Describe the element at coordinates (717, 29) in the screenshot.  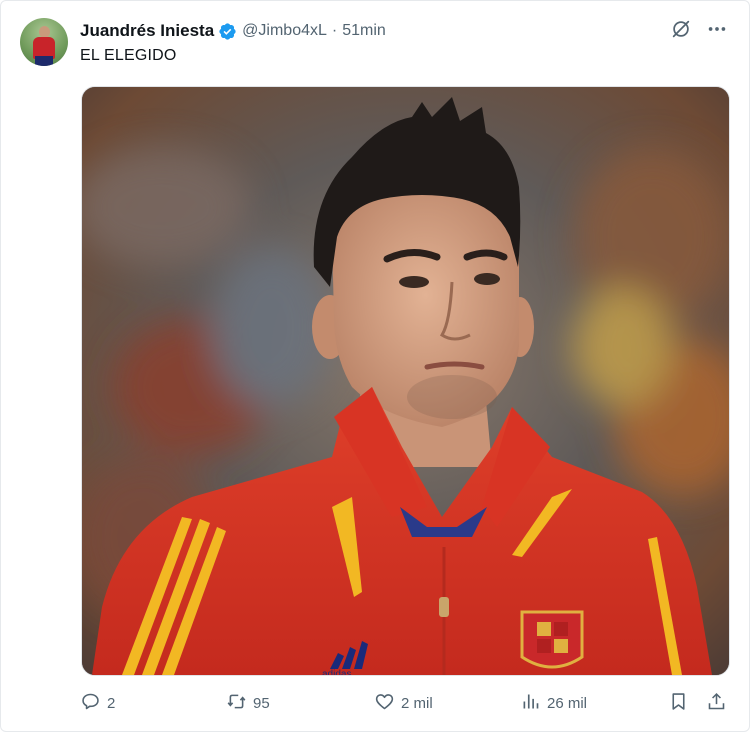
I see `more-icon` at that location.